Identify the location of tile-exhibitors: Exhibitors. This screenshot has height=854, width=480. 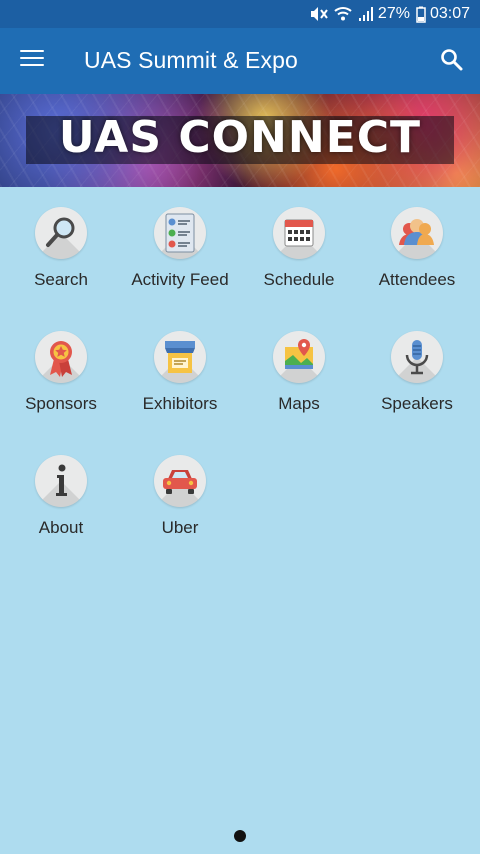
(180, 366).